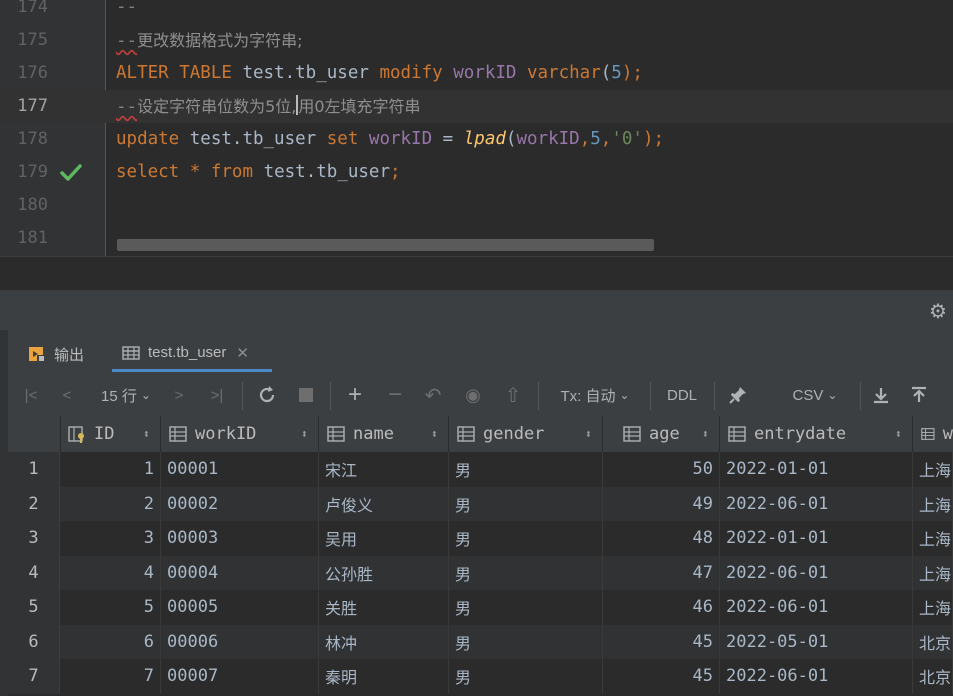 The height and width of the screenshot is (696, 953). Describe the element at coordinates (34, 676) in the screenshot. I see `row-number: 7` at that location.